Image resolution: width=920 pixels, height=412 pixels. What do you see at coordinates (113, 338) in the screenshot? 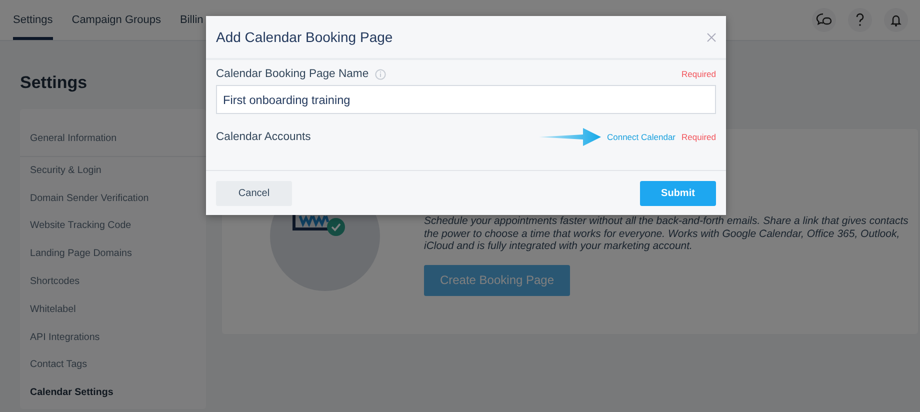
I see `sidebar-item: API Integrations` at bounding box center [113, 338].